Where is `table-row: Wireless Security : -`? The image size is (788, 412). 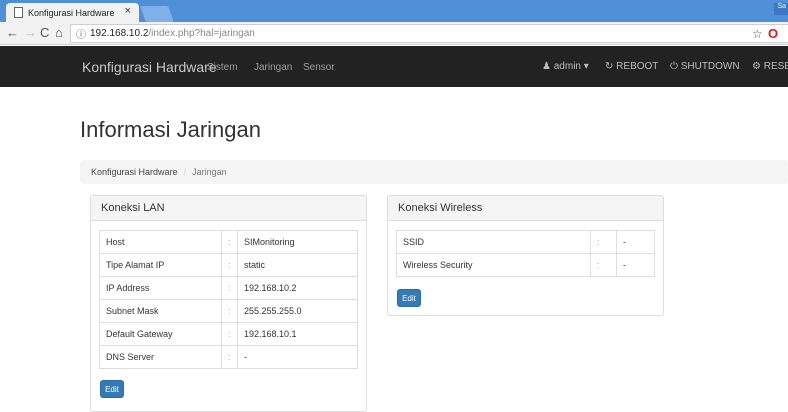
table-row: Wireless Security : - is located at coordinates (525, 265).